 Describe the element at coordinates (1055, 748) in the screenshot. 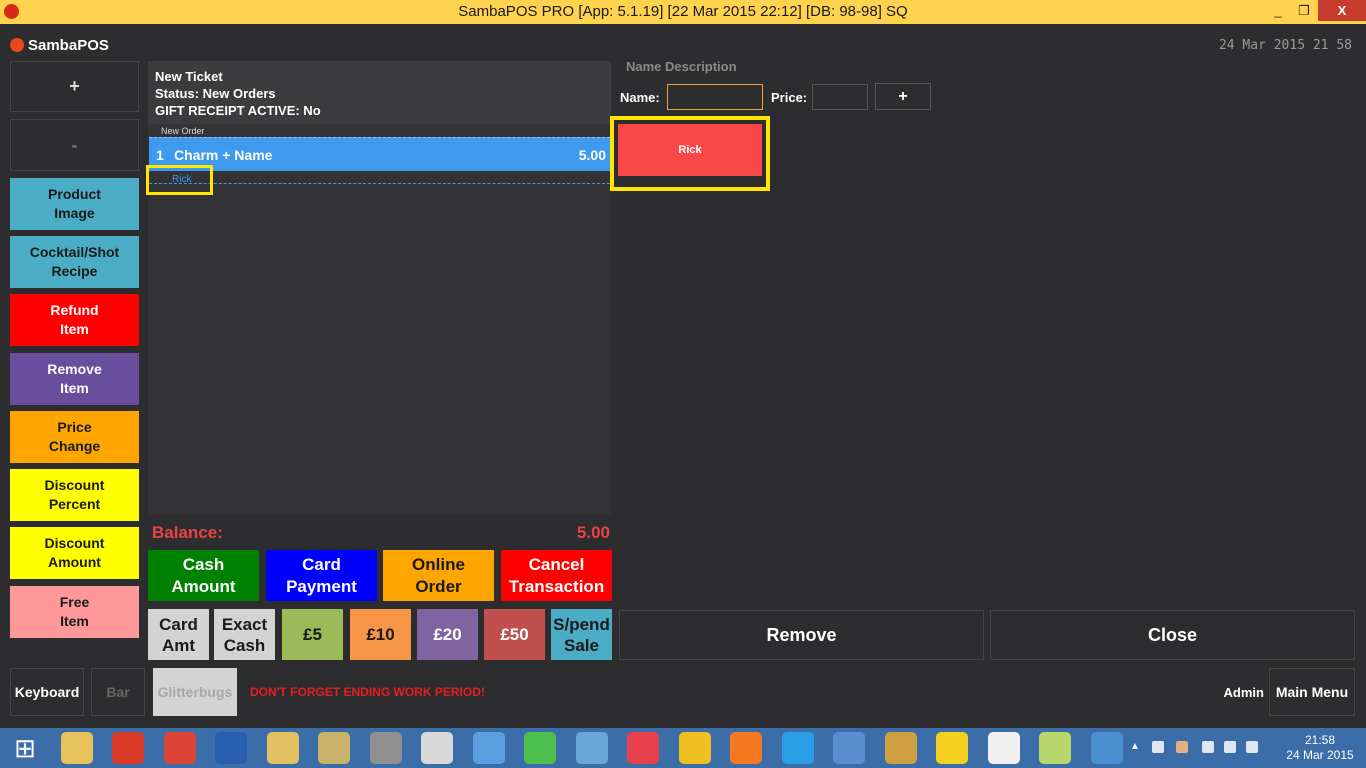

I see `sticky-notes-icon` at that location.